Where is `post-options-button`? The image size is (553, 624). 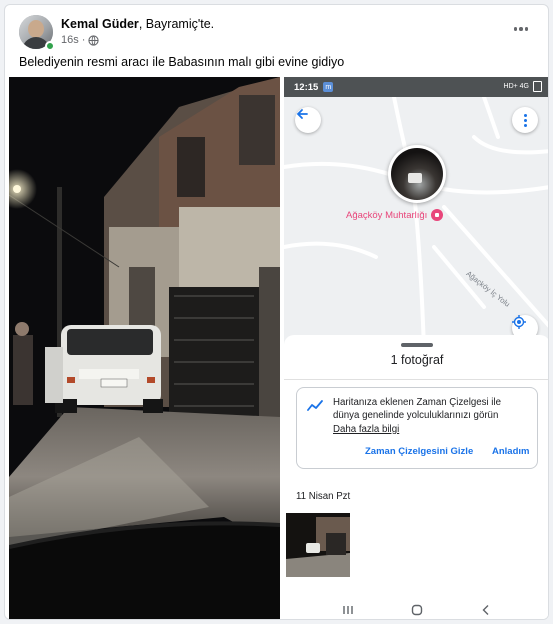 post-options-button is located at coordinates (521, 29).